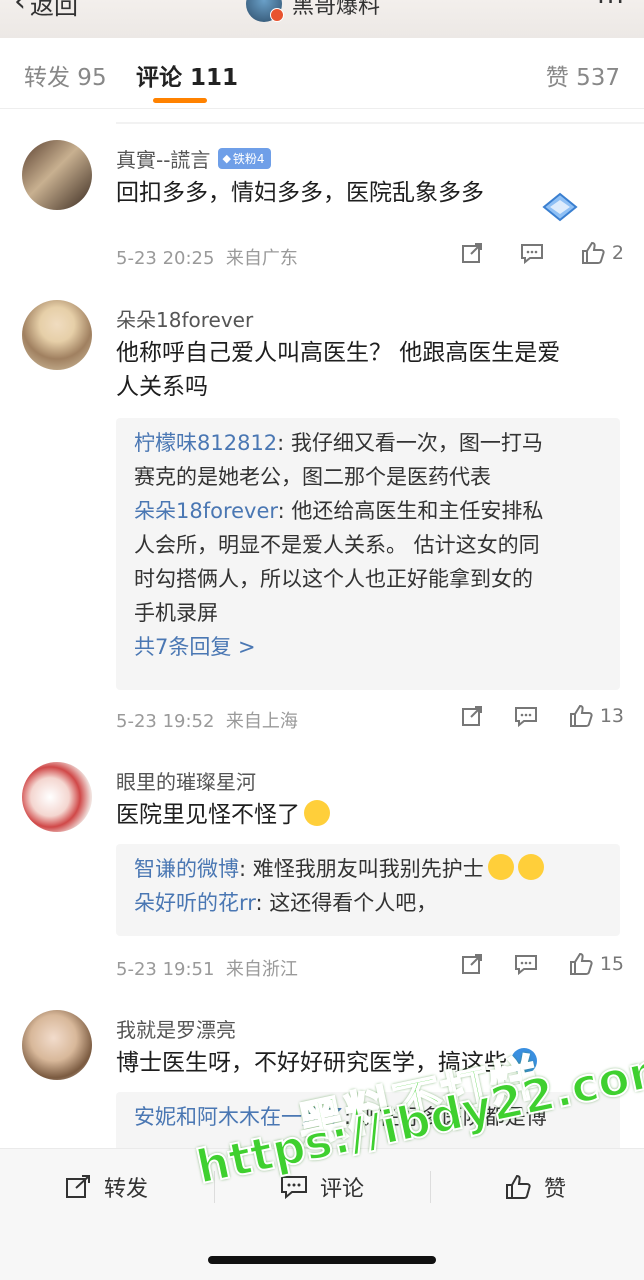  What do you see at coordinates (368, 890) in the screenshot?
I see `reply-preview-box: 智谦的微博: 难怪我朋友叫我别先护士 朵好听的花rr: 这还得看个人吧，` at bounding box center [368, 890].